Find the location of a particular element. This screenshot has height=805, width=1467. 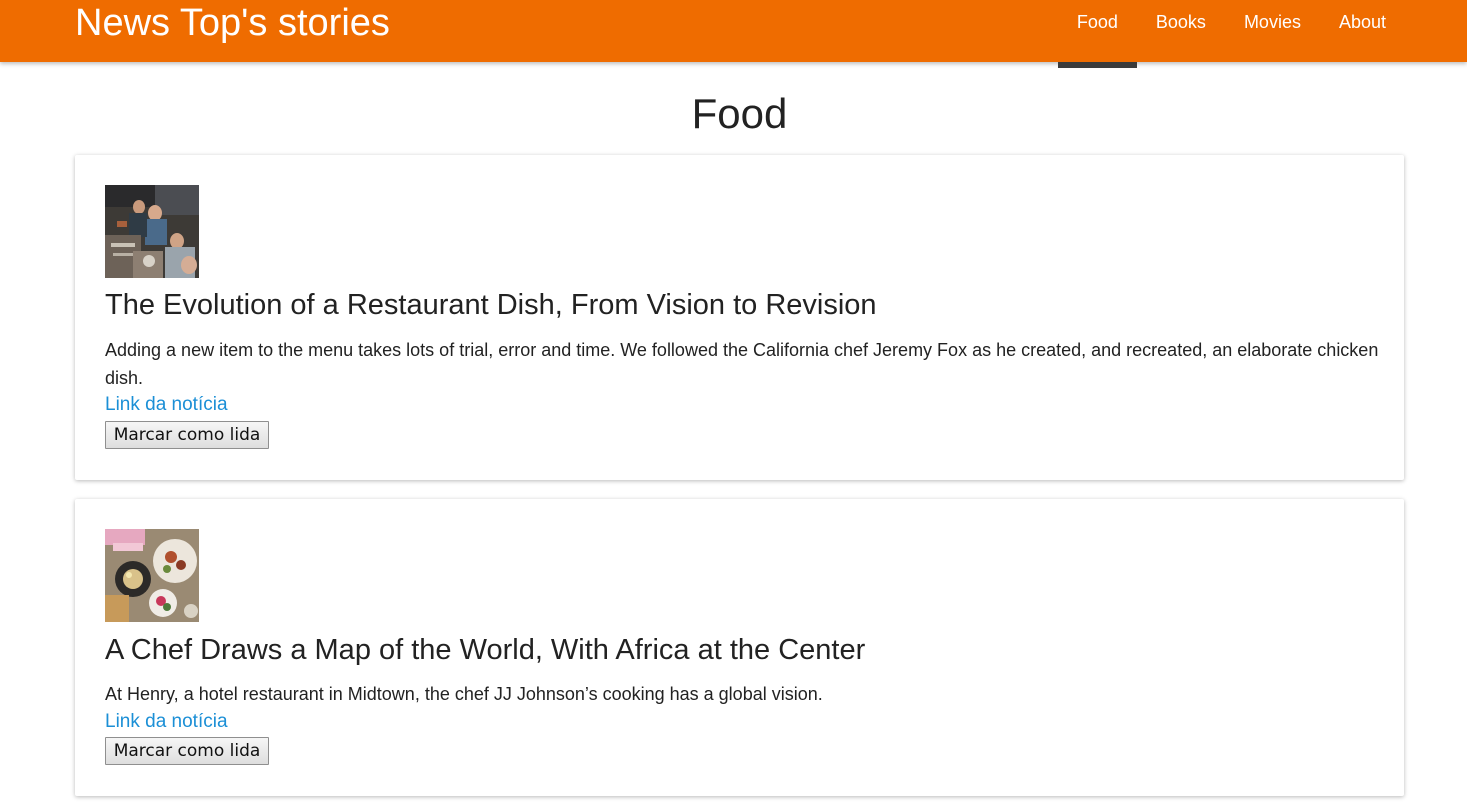

article-thumbnail-food-photo is located at coordinates (152, 575).